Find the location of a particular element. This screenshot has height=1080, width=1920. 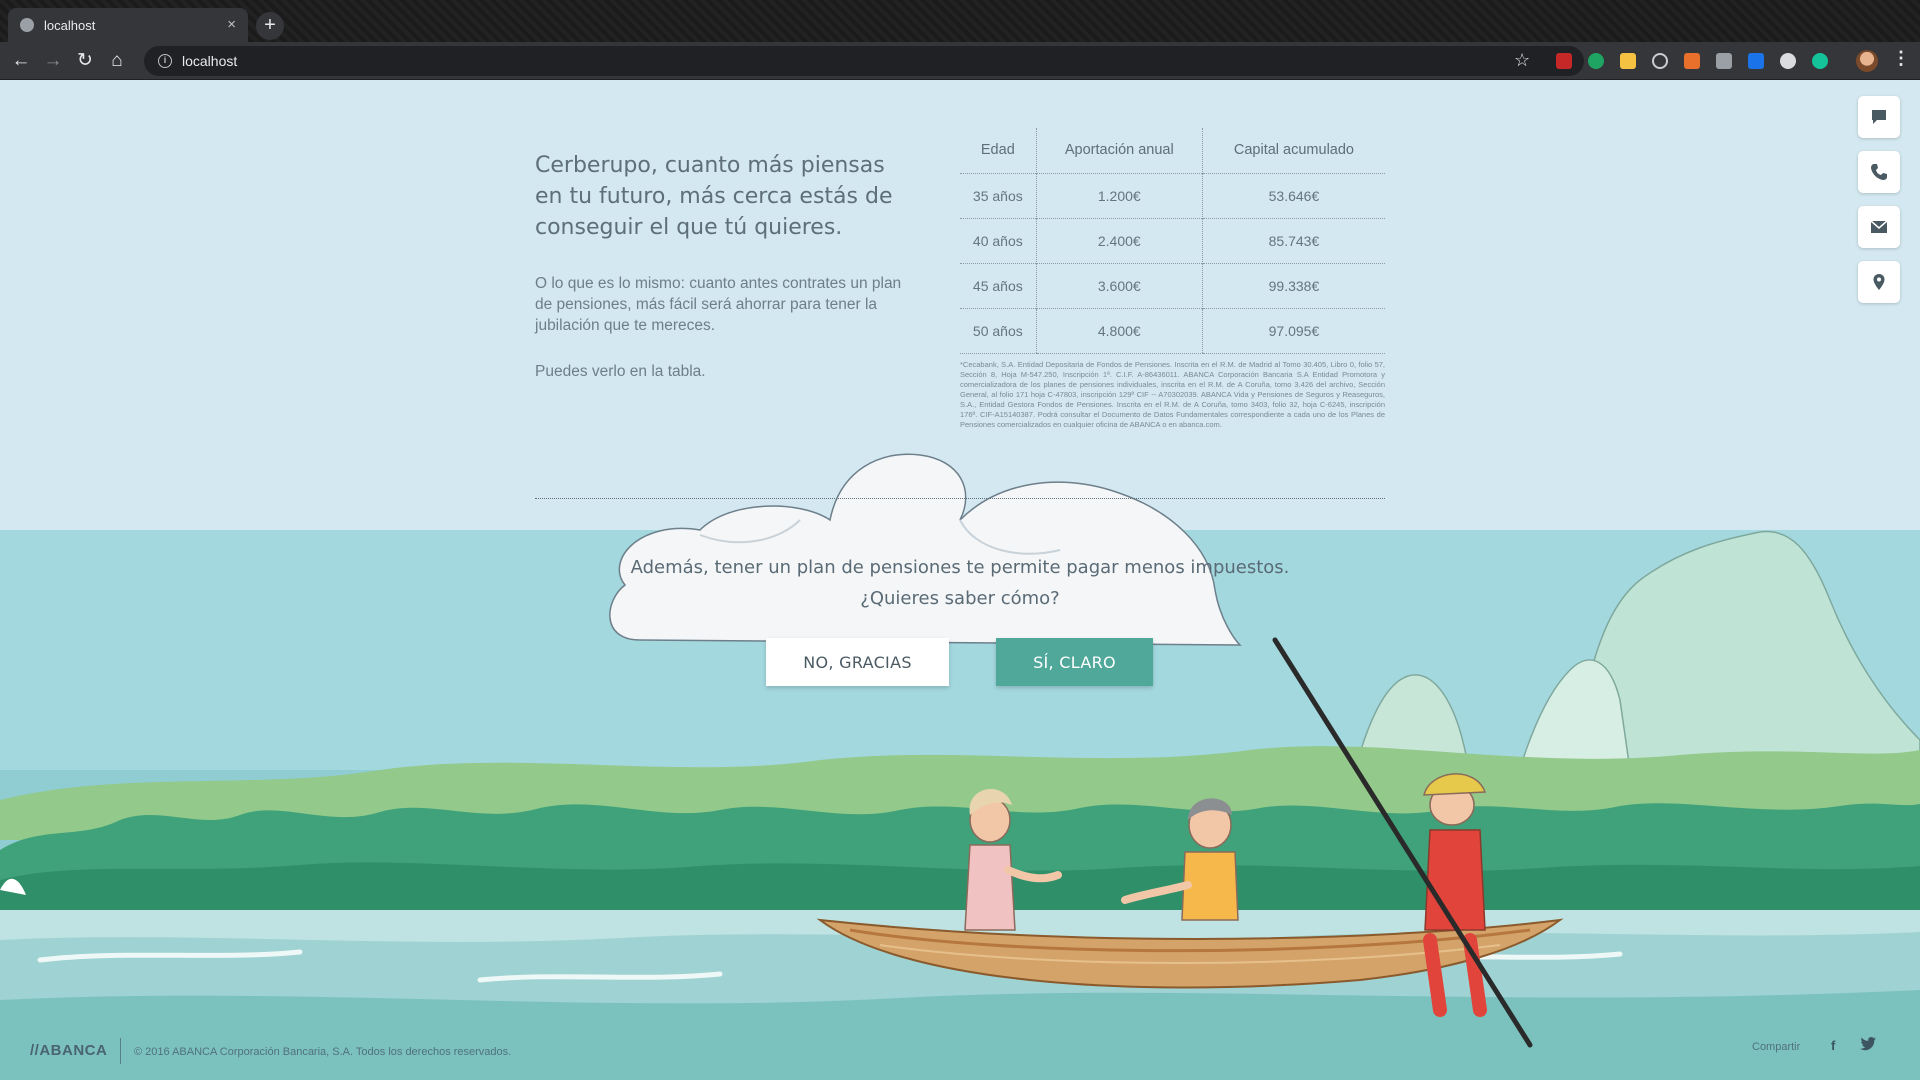

share-label: Compartir is located at coordinates (1776, 1047).